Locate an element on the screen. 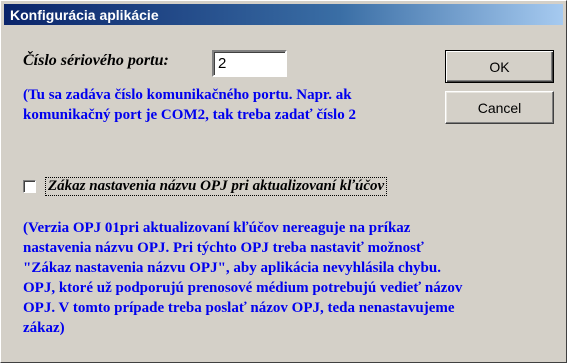 The height and width of the screenshot is (363, 567). serial-port-label: Číslo sériového portu: is located at coordinates (96, 60).